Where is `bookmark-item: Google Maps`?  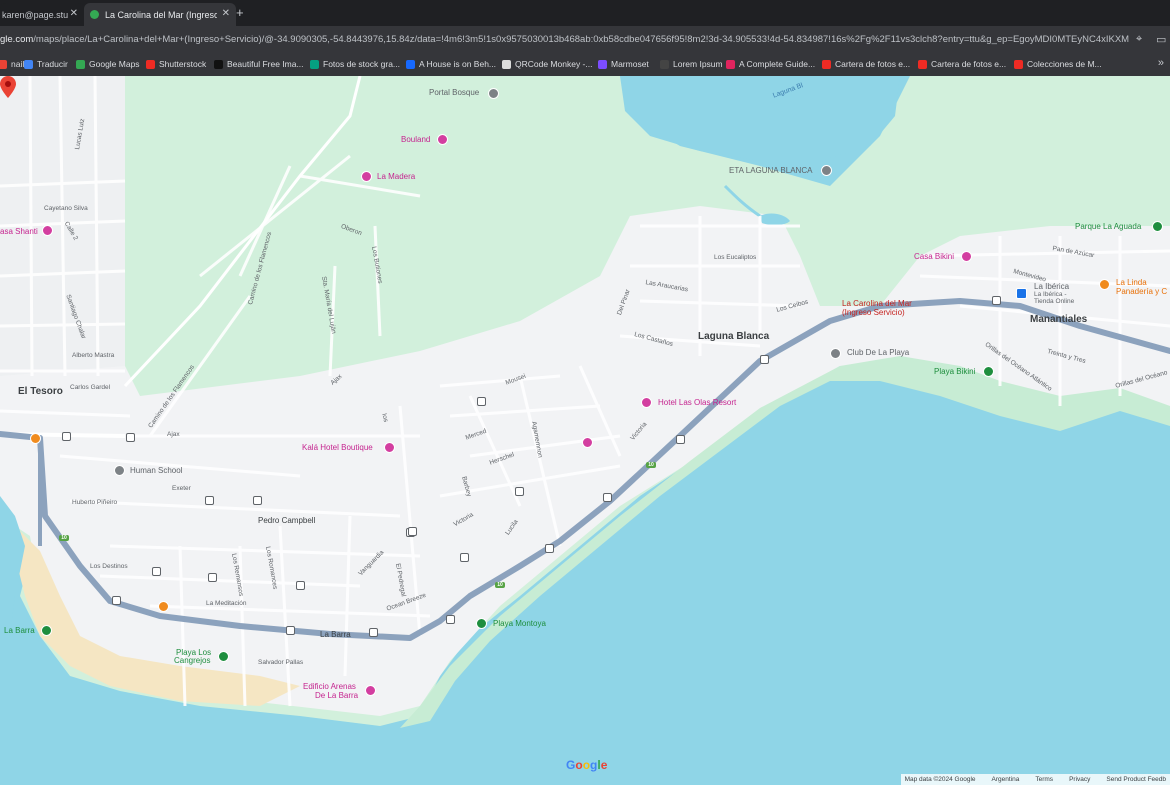
bookmark-item: Google Maps is located at coordinates (108, 64).